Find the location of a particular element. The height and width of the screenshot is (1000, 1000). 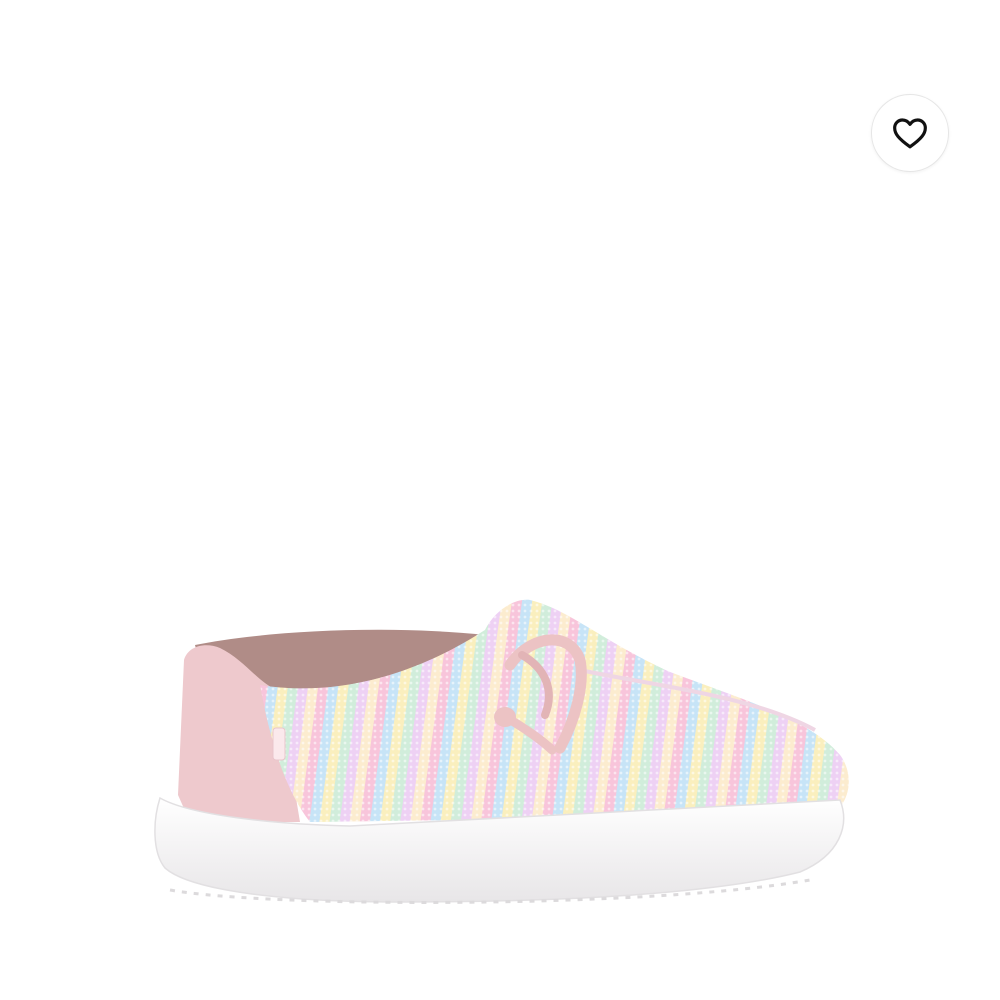

wishlist-button is located at coordinates (910, 133).